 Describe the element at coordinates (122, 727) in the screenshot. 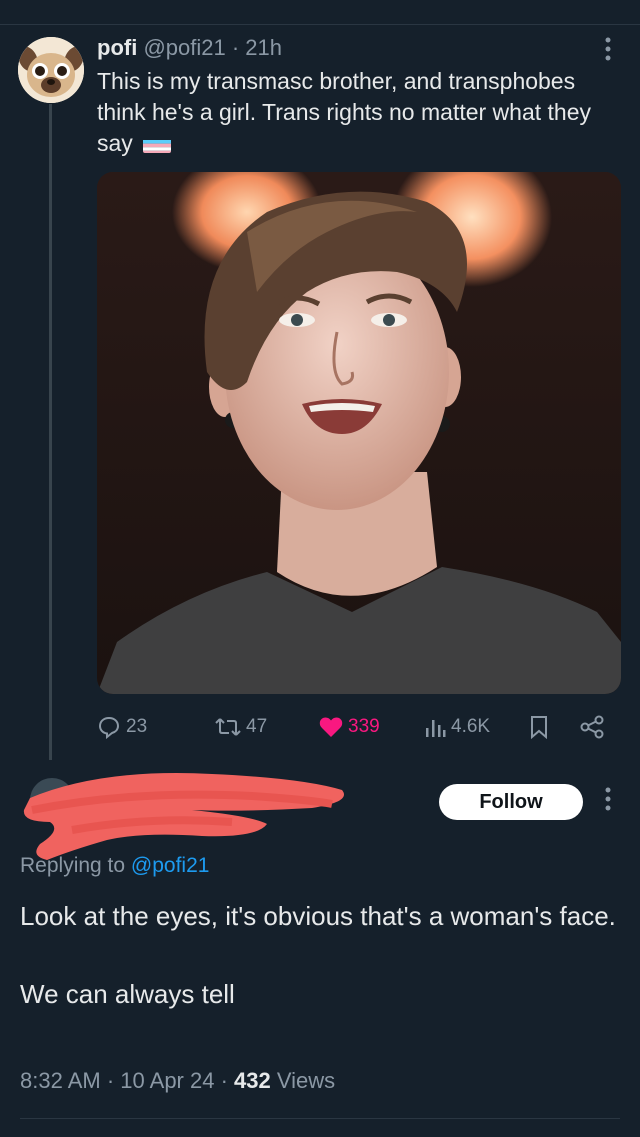

I see `reply-button: 23` at that location.